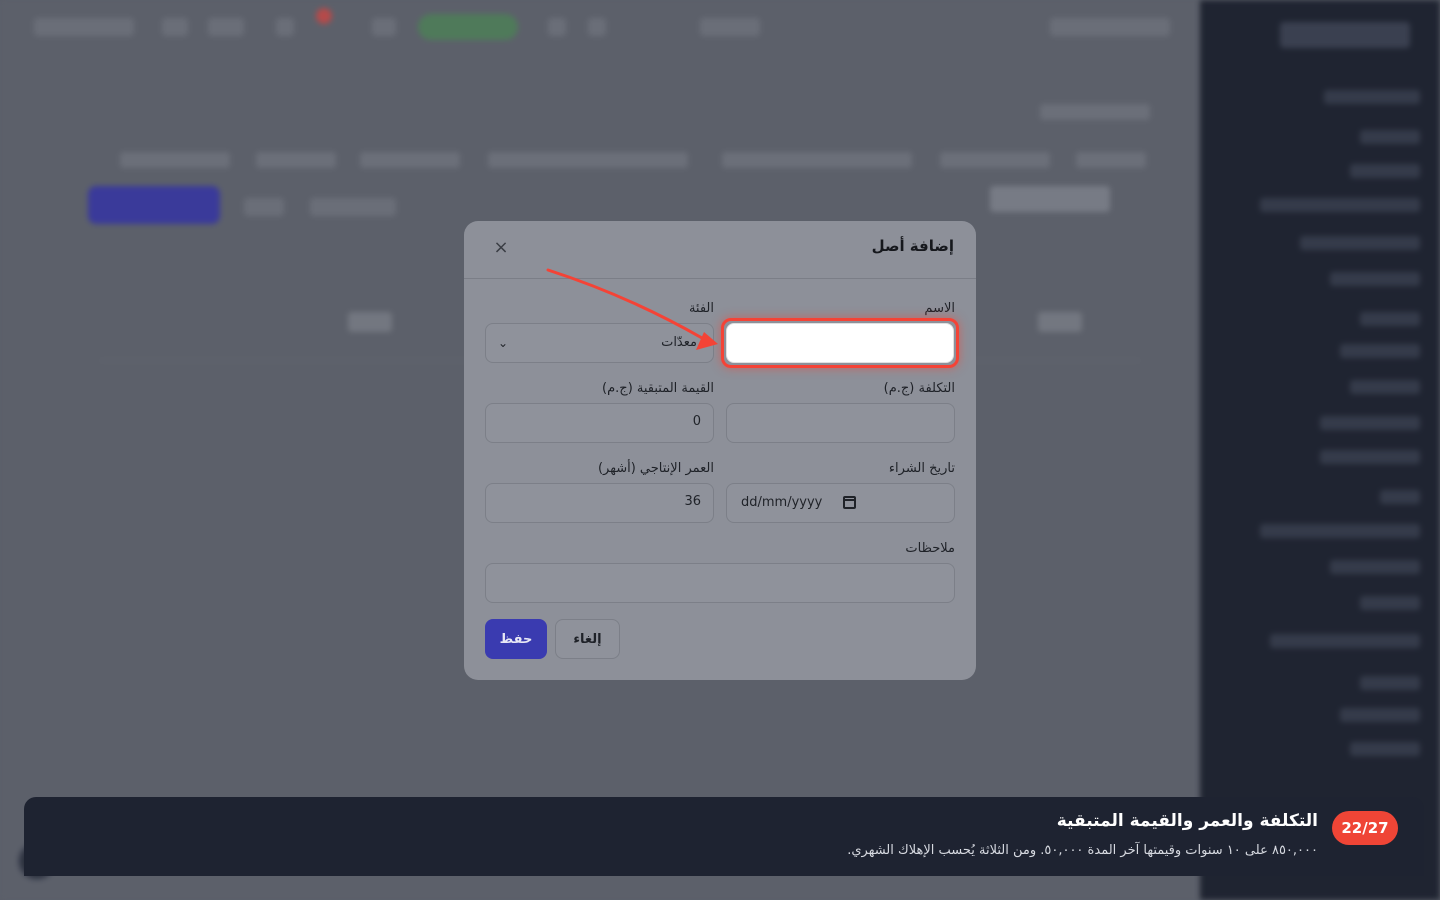 The image size is (1440, 900). What do you see at coordinates (840, 423) in the screenshot?
I see `cost-input` at bounding box center [840, 423].